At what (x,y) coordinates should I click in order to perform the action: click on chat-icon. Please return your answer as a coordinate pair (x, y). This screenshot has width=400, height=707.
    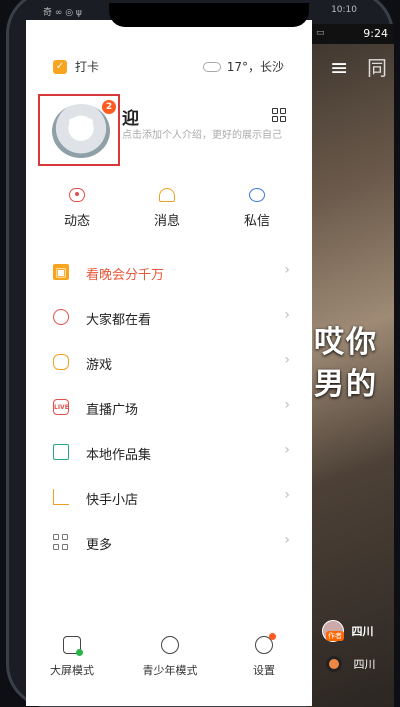
    Looking at the image, I should click on (257, 195).